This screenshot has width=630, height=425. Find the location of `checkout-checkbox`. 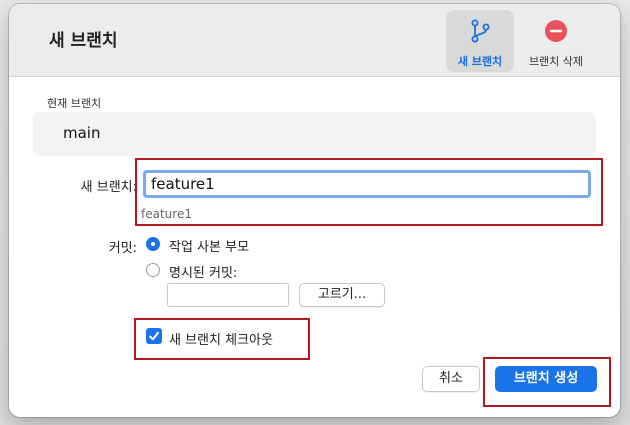

checkout-checkbox is located at coordinates (154, 336).